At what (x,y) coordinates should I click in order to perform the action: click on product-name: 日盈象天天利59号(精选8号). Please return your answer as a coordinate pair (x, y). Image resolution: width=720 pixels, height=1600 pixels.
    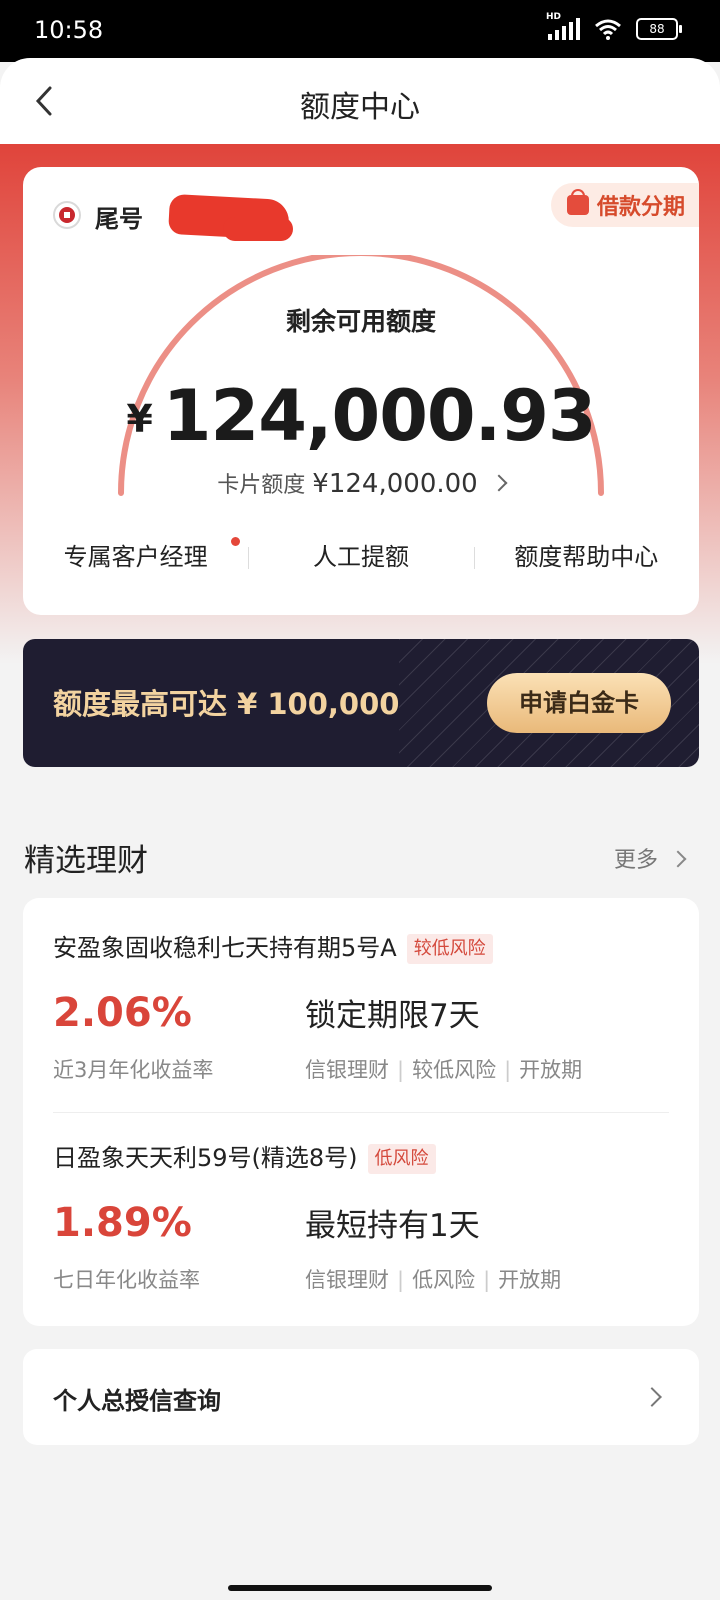
    Looking at the image, I should click on (205, 1158).